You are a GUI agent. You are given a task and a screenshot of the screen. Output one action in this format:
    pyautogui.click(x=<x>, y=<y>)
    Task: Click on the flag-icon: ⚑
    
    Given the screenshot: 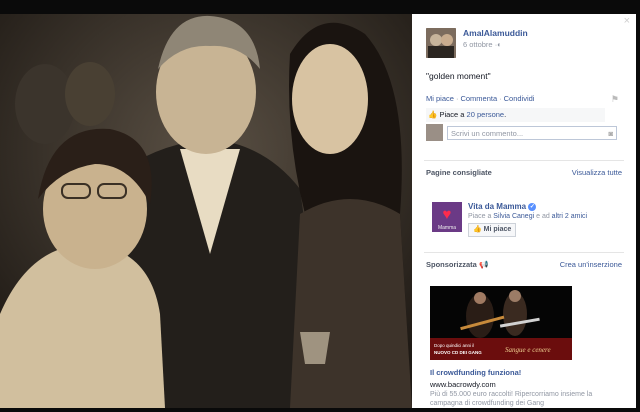 What is the action you would take?
    pyautogui.click(x=615, y=99)
    